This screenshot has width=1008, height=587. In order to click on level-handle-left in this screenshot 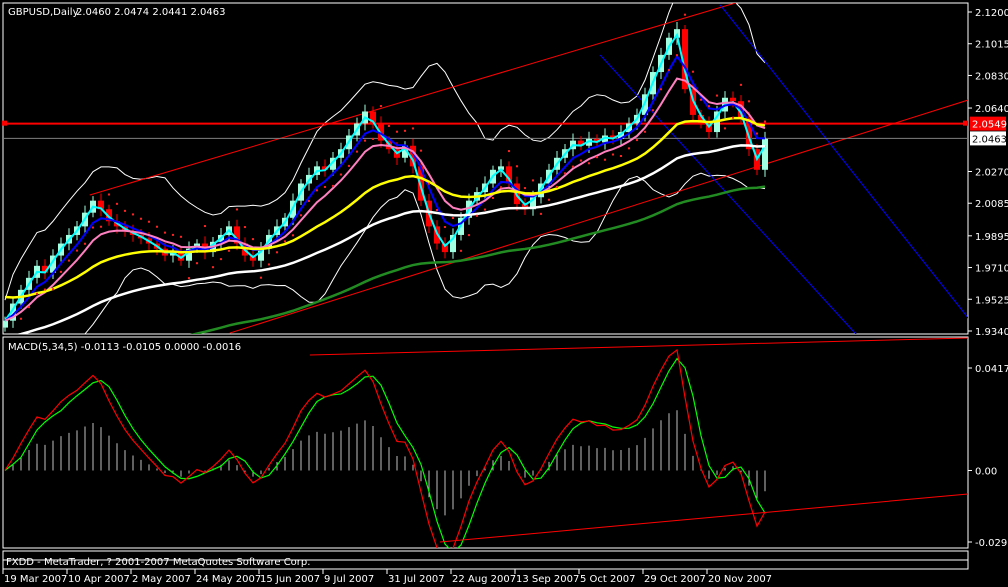, I will do `click(4, 123)`.